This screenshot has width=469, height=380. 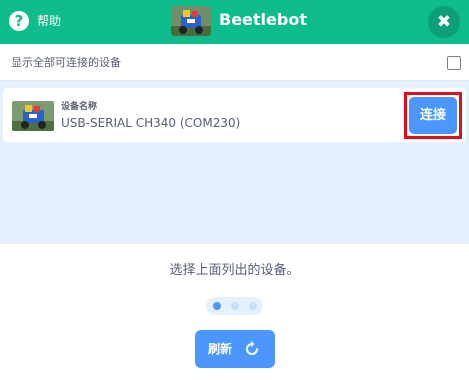 I want to click on device-card: 设备名称 USB-SERIAL CH340 (COM230) 连接, so click(x=234, y=115).